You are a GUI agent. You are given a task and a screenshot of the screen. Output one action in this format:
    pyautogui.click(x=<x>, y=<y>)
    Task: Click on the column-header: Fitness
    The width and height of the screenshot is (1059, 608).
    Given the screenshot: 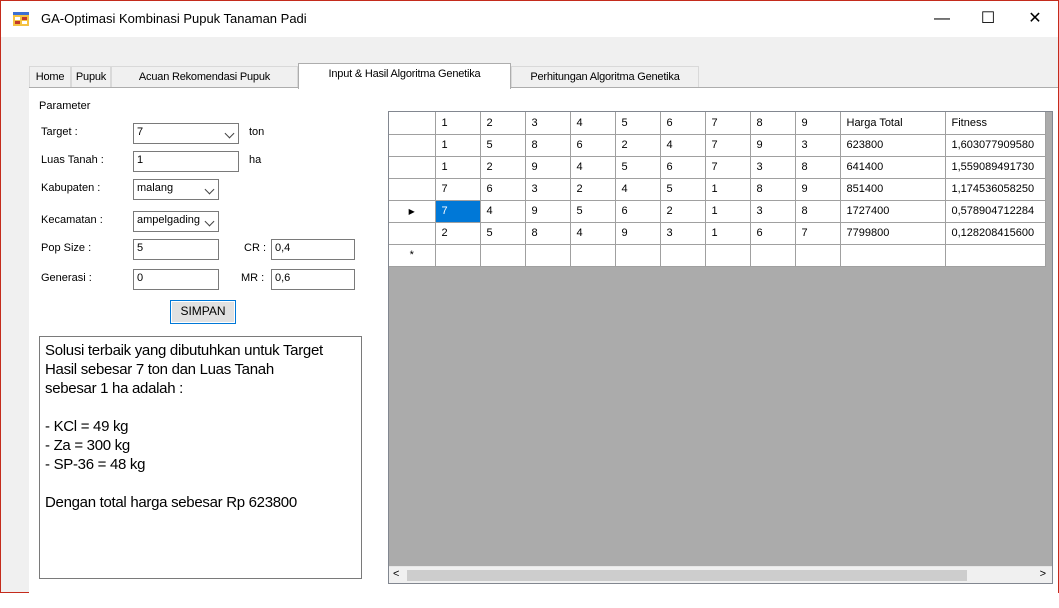 What is the action you would take?
    pyautogui.click(x=995, y=123)
    